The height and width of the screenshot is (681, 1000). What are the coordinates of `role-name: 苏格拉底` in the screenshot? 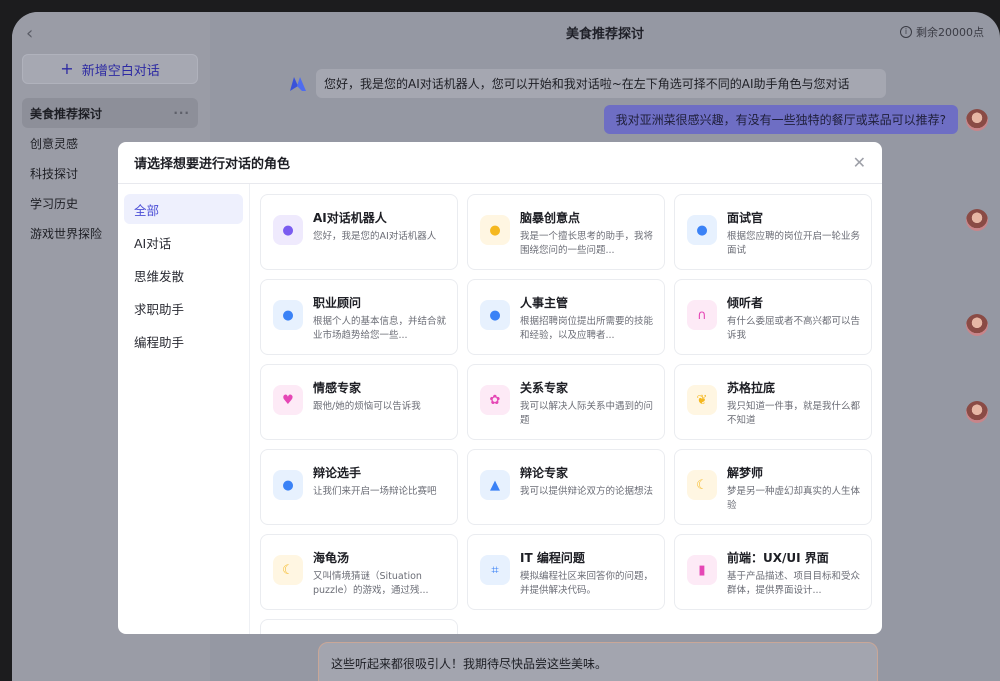 It's located at (751, 388).